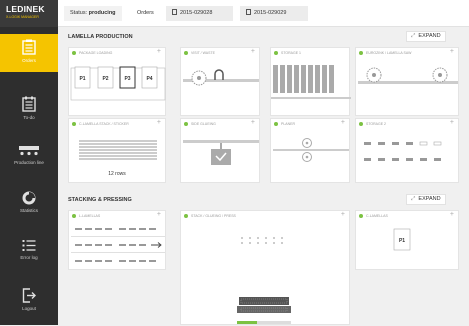 This screenshot has width=469, height=326. I want to click on card-side-glueing: SIDE GLUEING +, so click(220, 150).